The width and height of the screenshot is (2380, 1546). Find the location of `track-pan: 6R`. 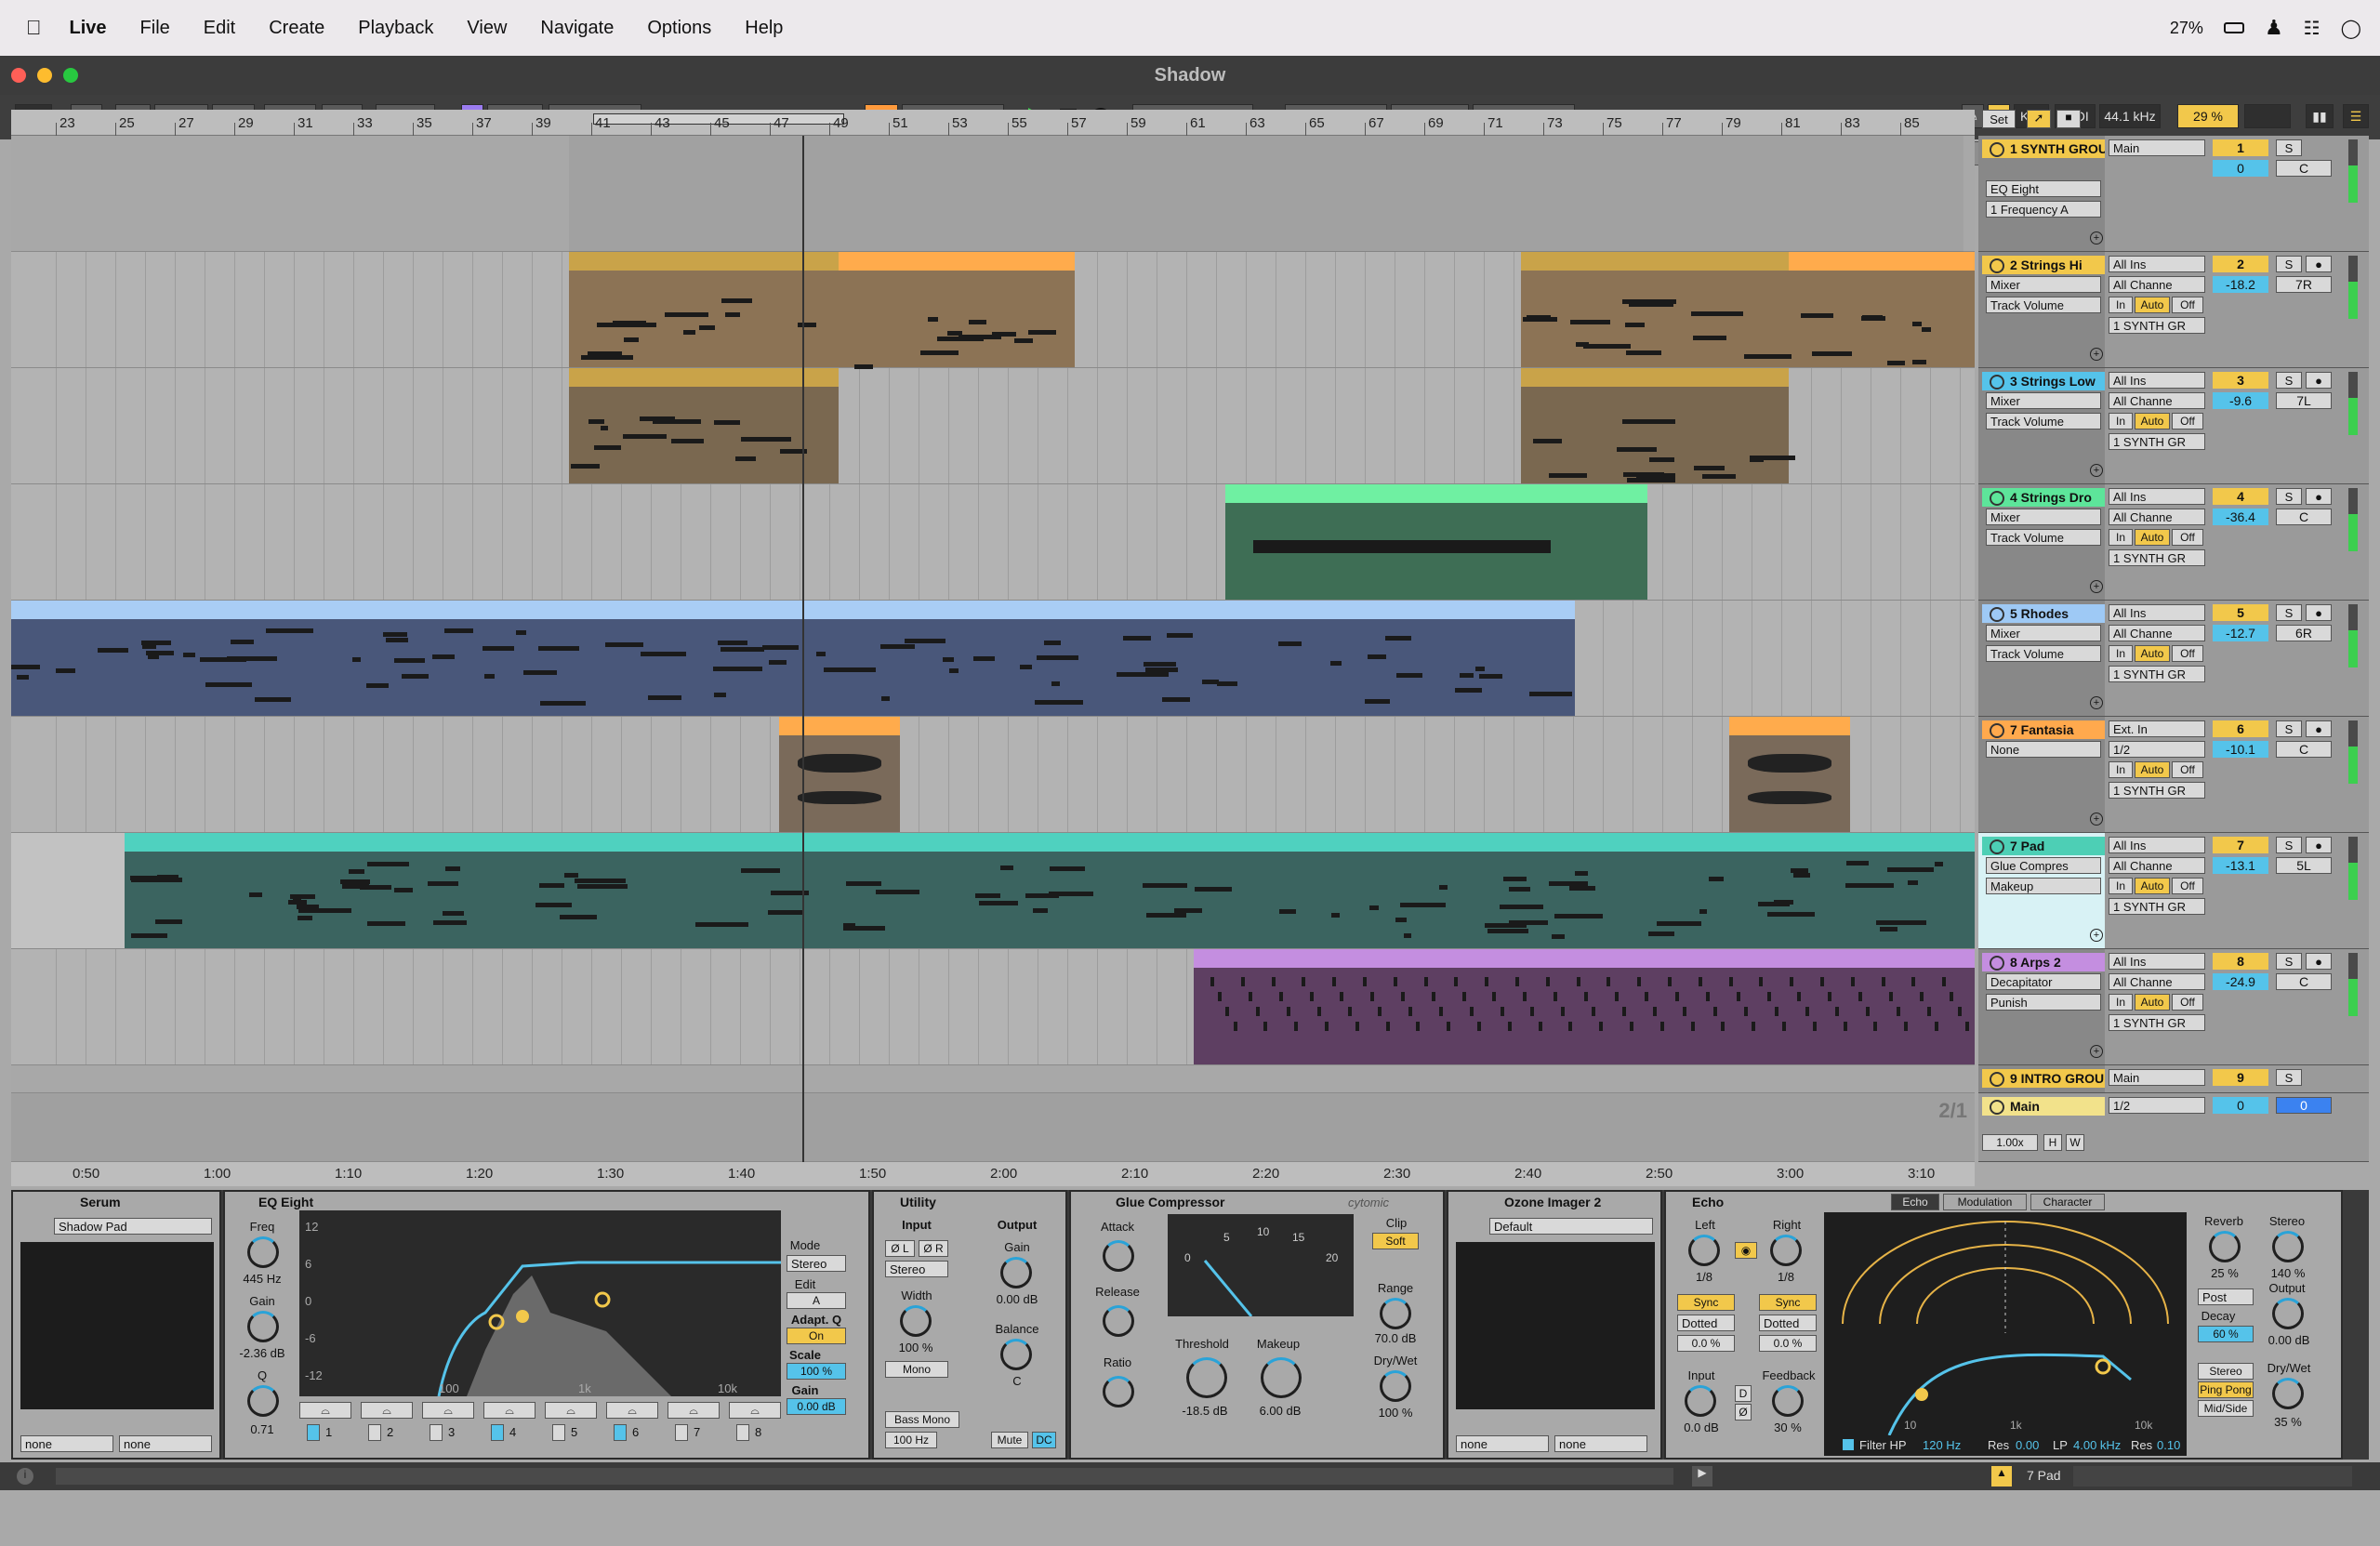

track-pan: 6R is located at coordinates (2304, 633).